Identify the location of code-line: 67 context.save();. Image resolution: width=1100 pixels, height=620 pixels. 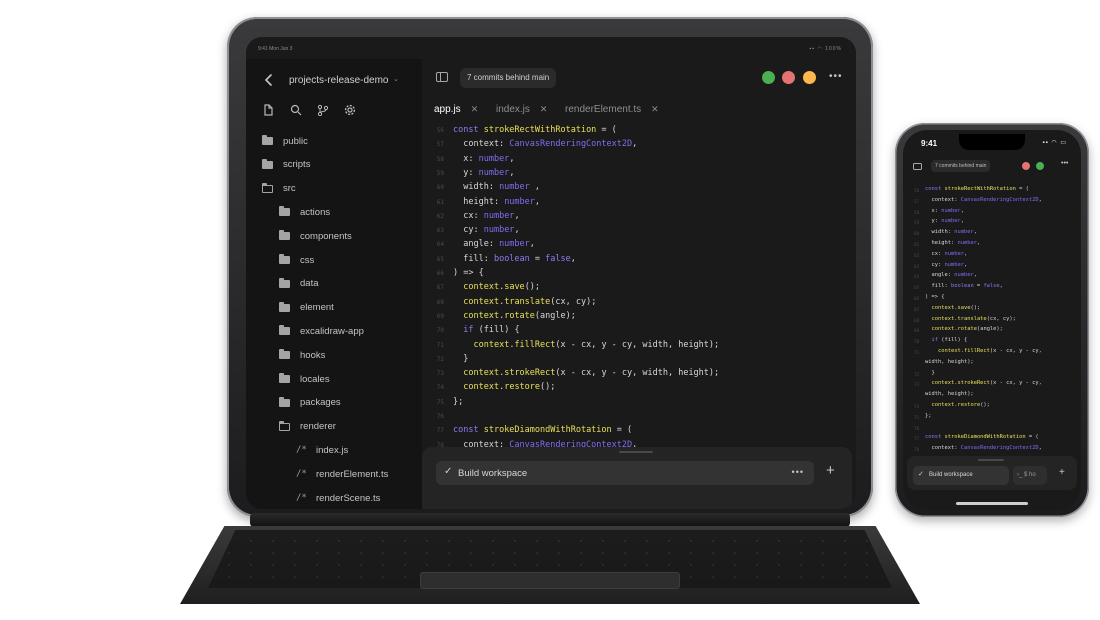
(992, 310).